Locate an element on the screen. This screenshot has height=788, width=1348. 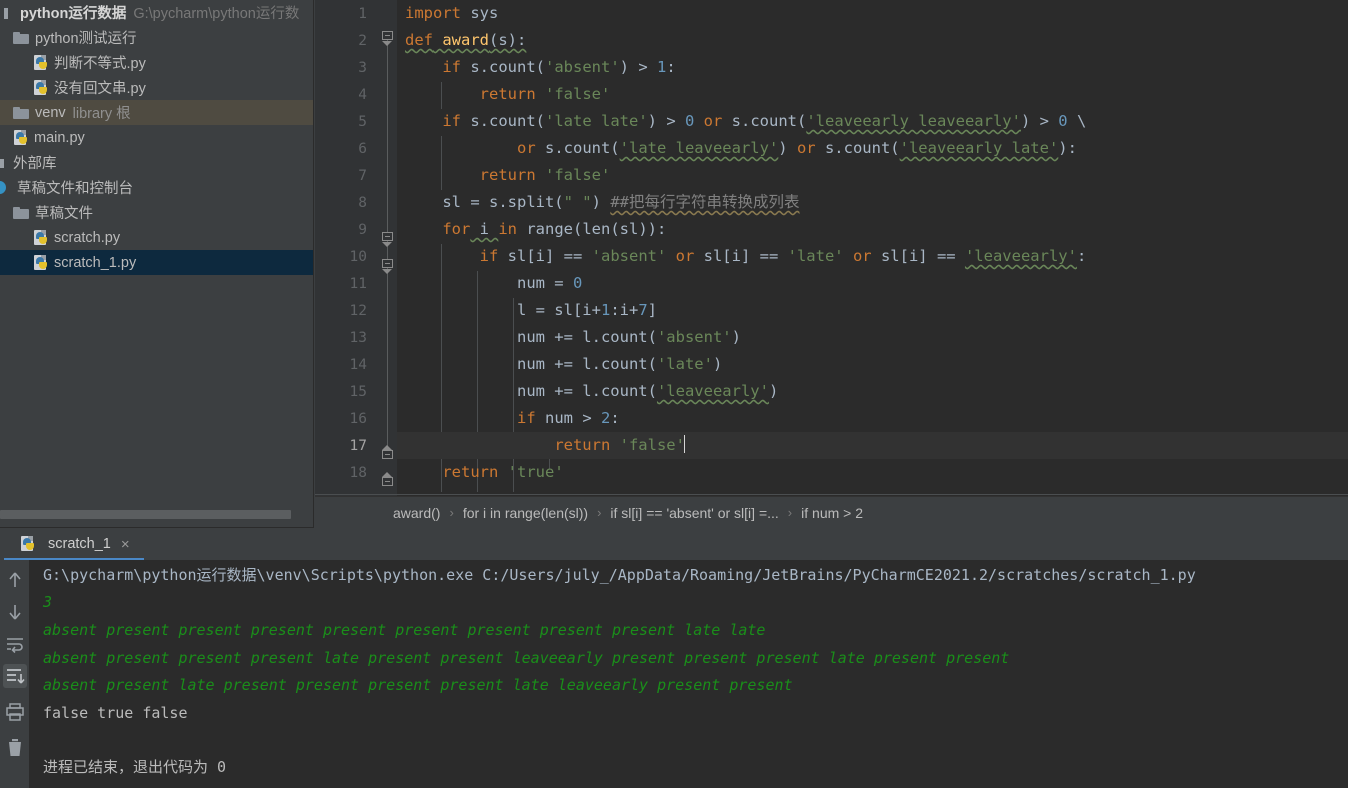
code-line-1: import sys is located at coordinates (872, 13).